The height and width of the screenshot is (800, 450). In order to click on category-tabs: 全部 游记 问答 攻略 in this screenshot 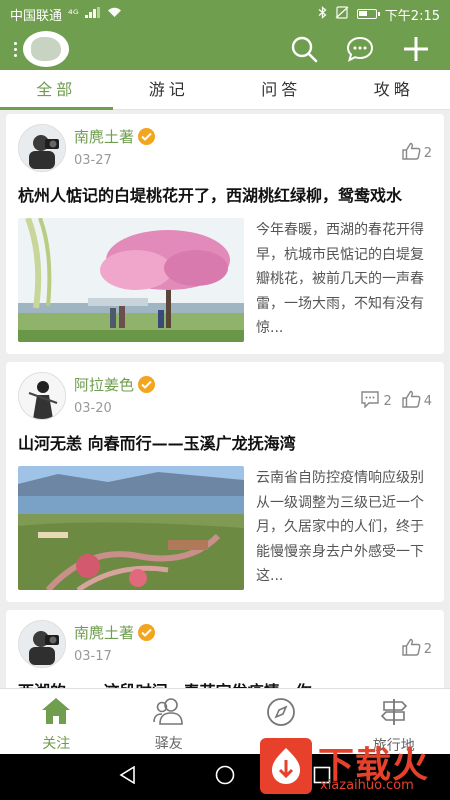, I will do `click(225, 90)`.